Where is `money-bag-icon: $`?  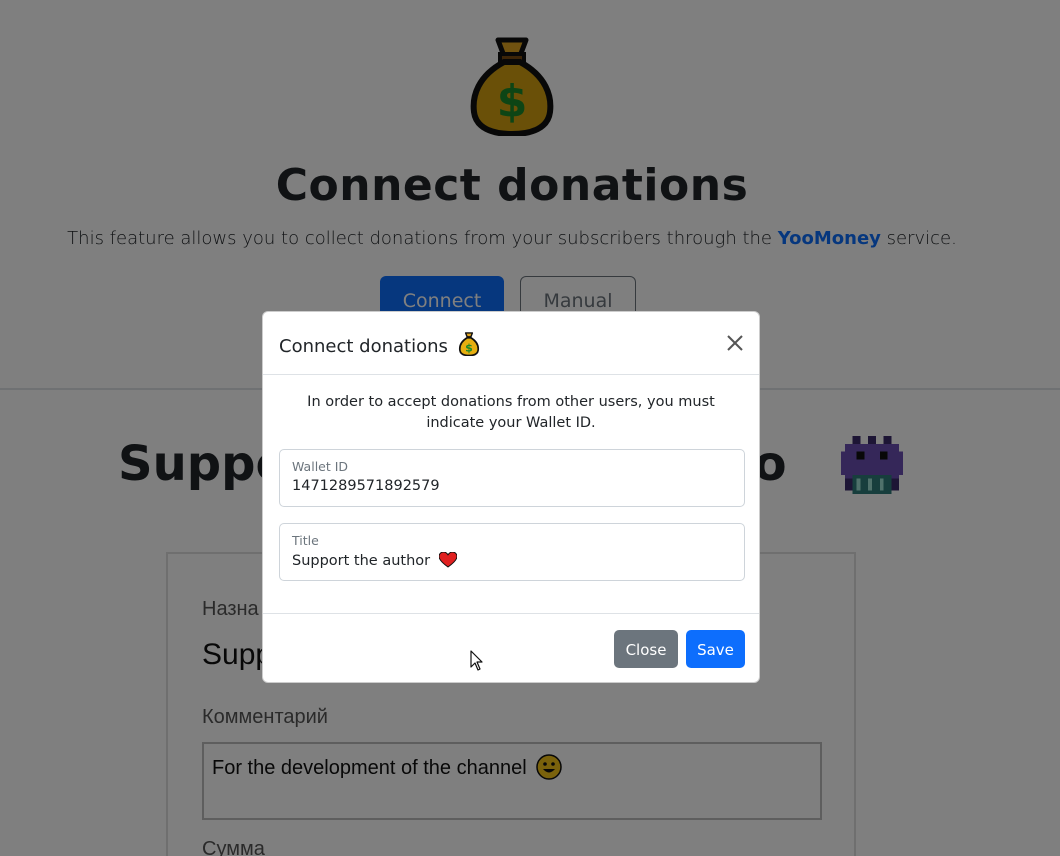 money-bag-icon: $ is located at coordinates (468, 344).